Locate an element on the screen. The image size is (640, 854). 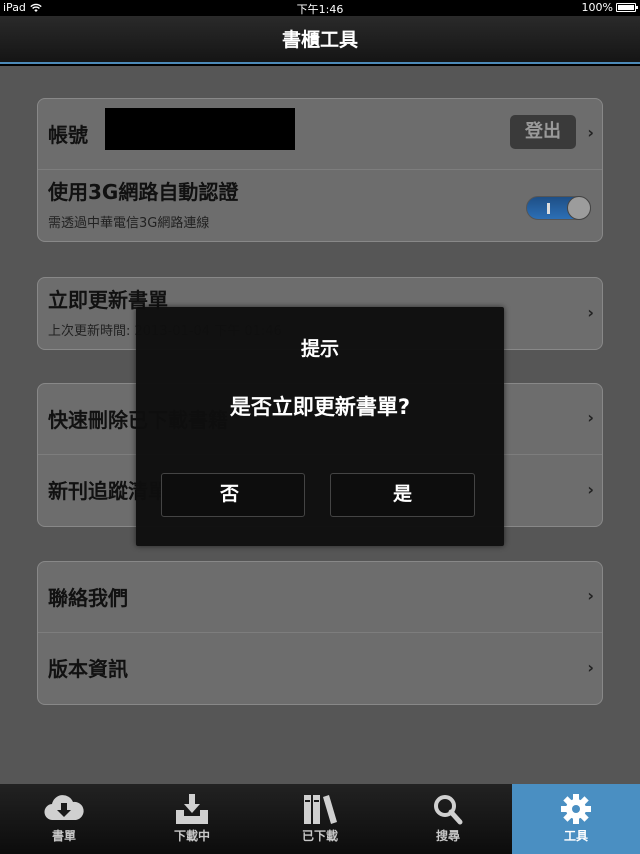
tray-download-icon is located at coordinates (192, 809).